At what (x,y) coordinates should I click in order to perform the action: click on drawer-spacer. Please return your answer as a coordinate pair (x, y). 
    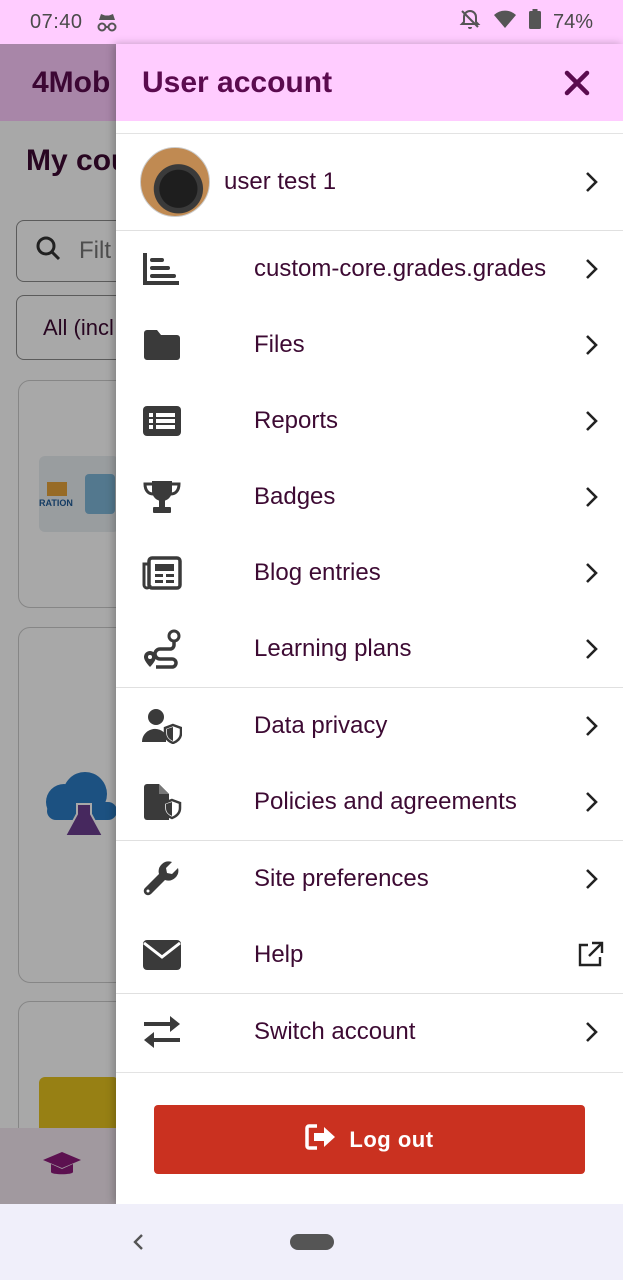
    Looking at the image, I should click on (369, 127).